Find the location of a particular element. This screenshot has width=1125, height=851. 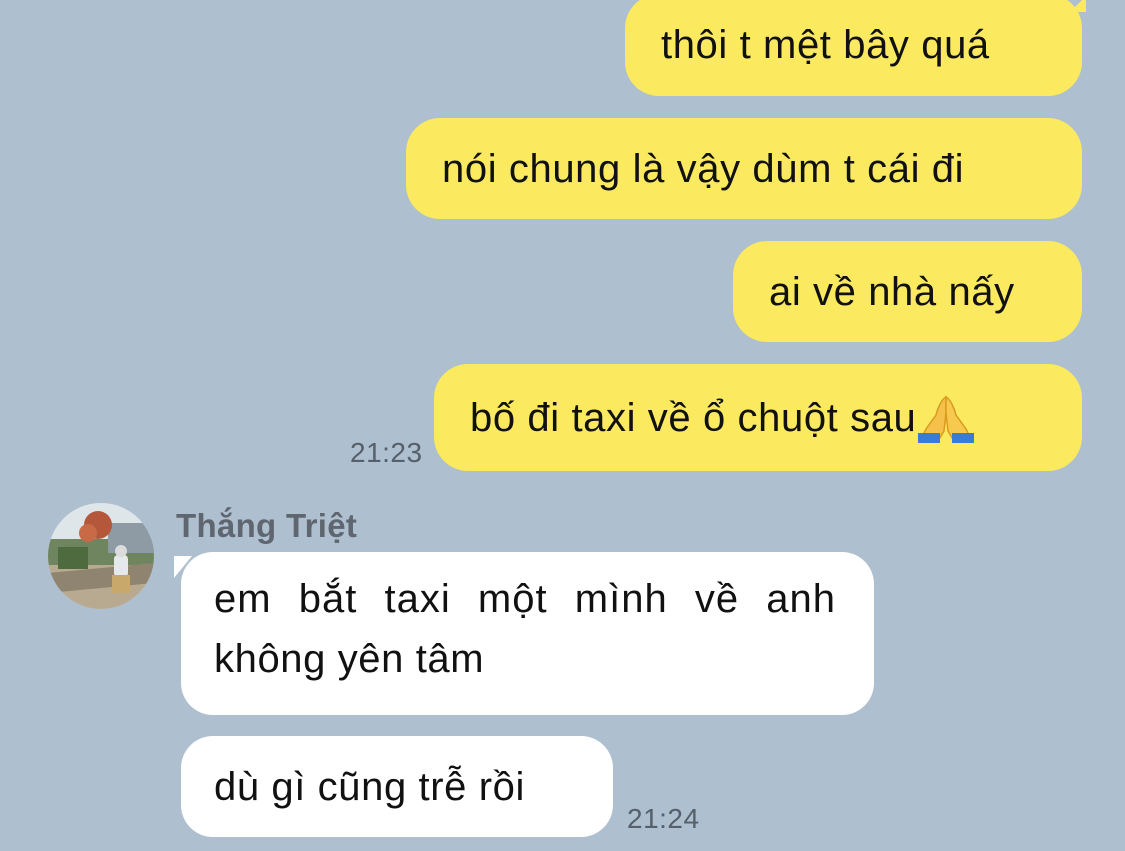

message-text: thôi t mệt bây quá is located at coordinates (825, 45).